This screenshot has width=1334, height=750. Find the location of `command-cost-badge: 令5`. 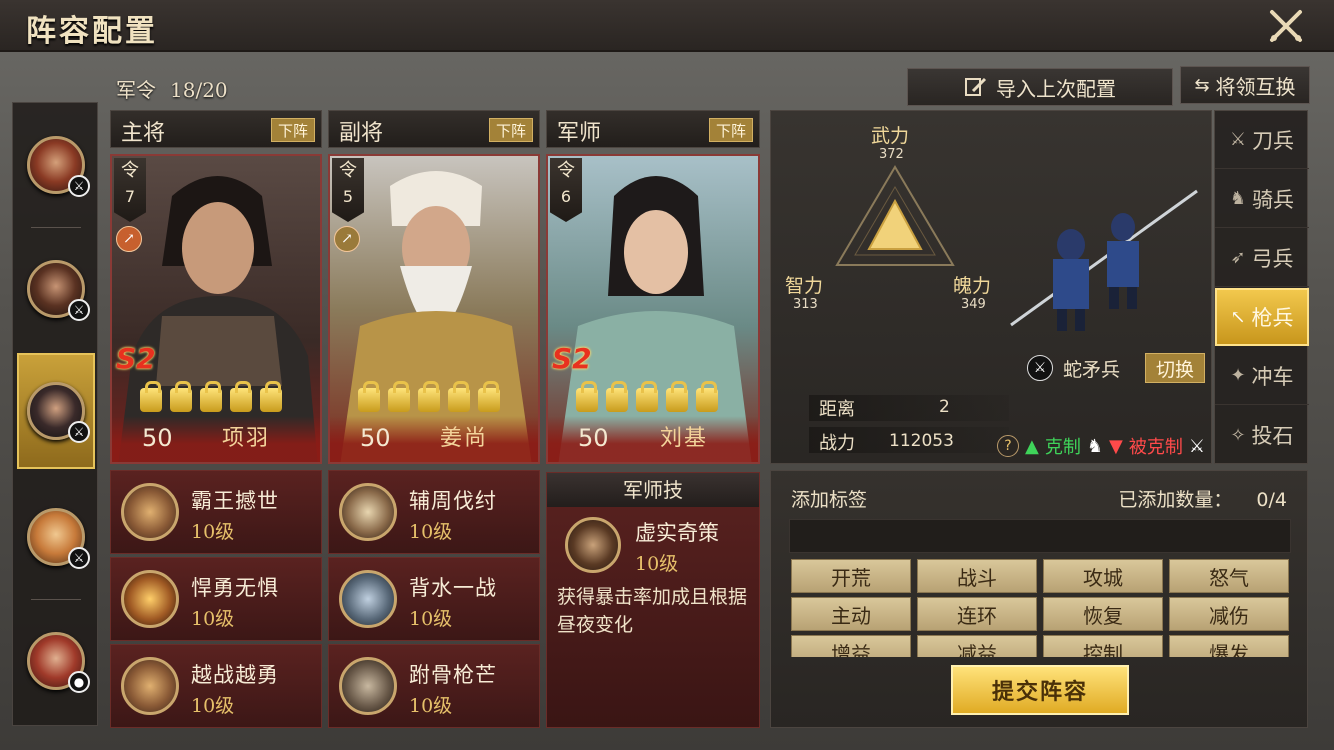

command-cost-badge: 令5 is located at coordinates (348, 190).